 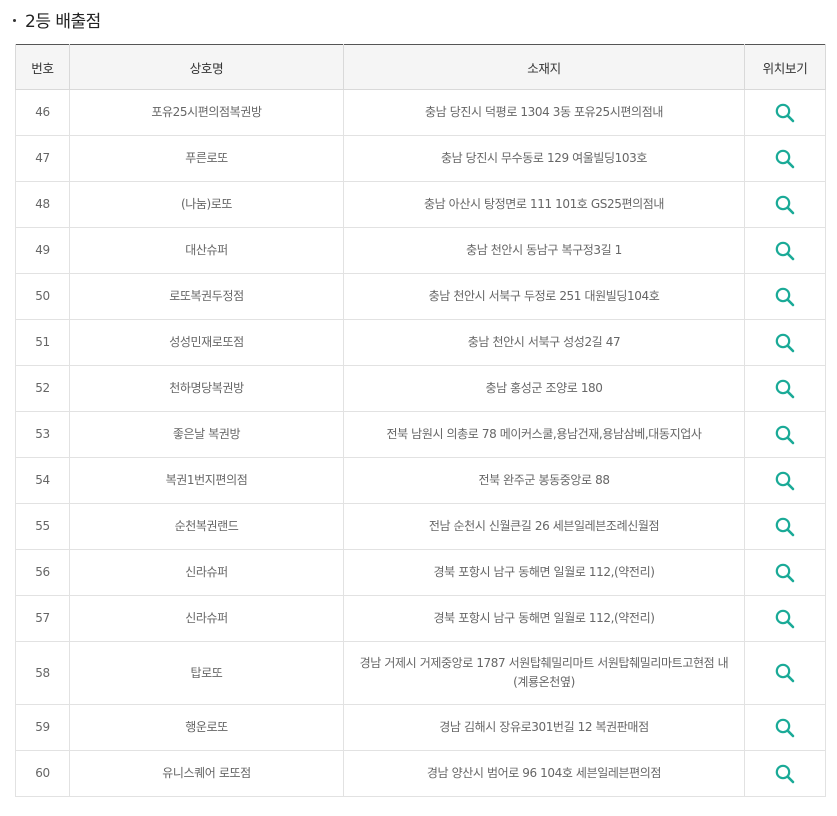 I want to click on cell-address: 전북 남원시 의총로 78 메이커스쿨,용남건재,용남삼베,대동지업사, so click(x=544, y=434).